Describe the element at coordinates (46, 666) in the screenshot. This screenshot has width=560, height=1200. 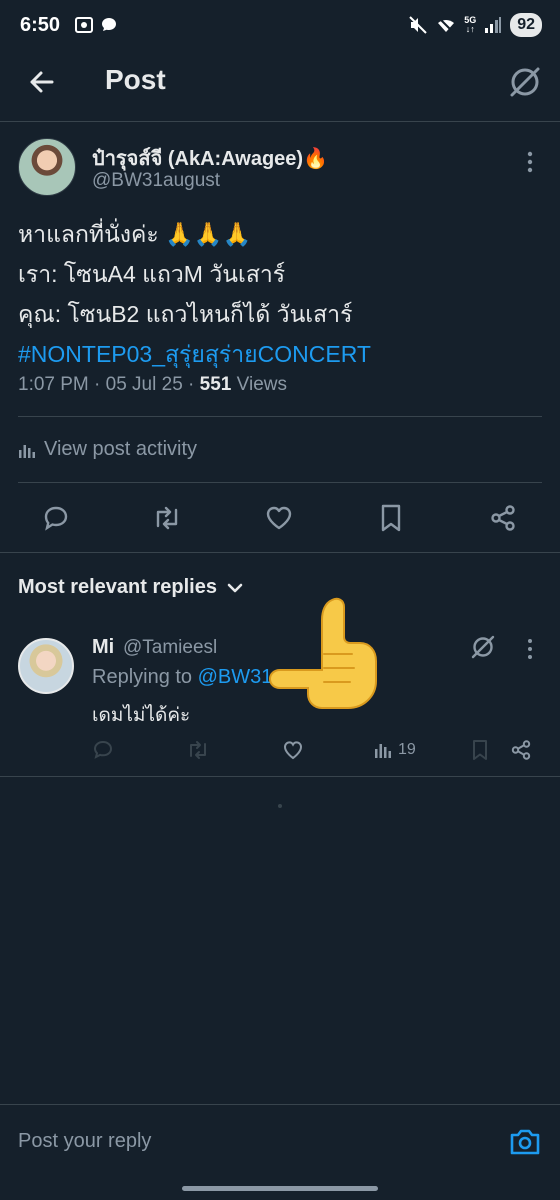
I see `reply-avatar` at that location.